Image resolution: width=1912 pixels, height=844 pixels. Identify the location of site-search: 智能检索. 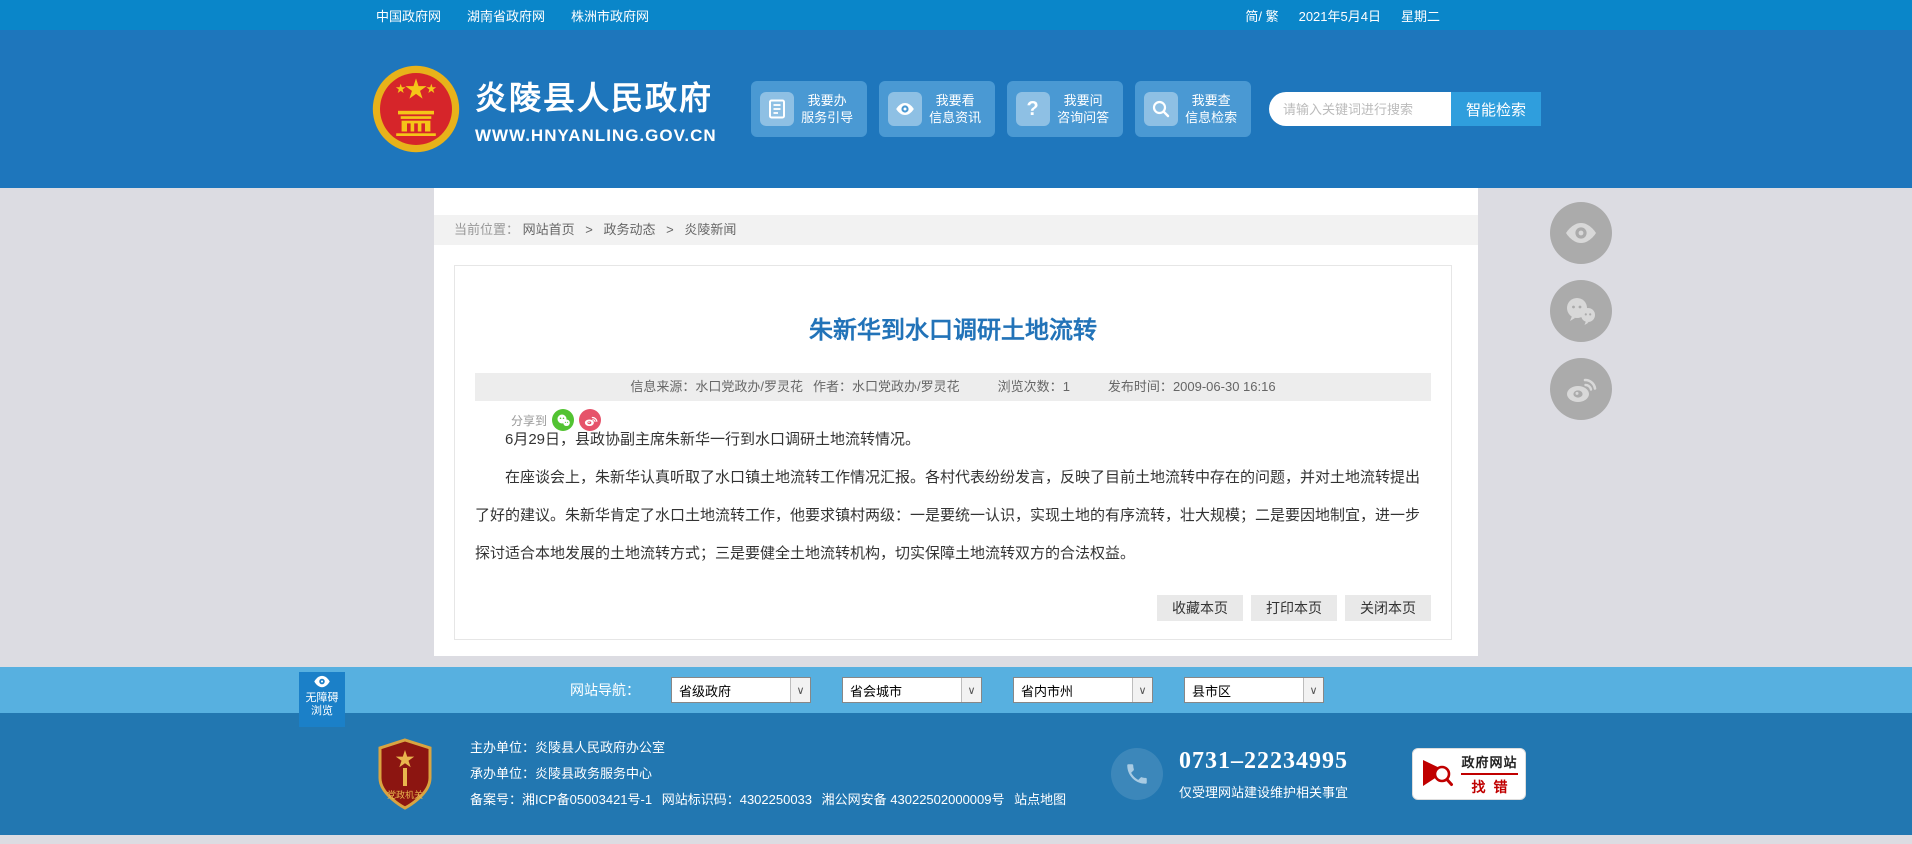
(1405, 109).